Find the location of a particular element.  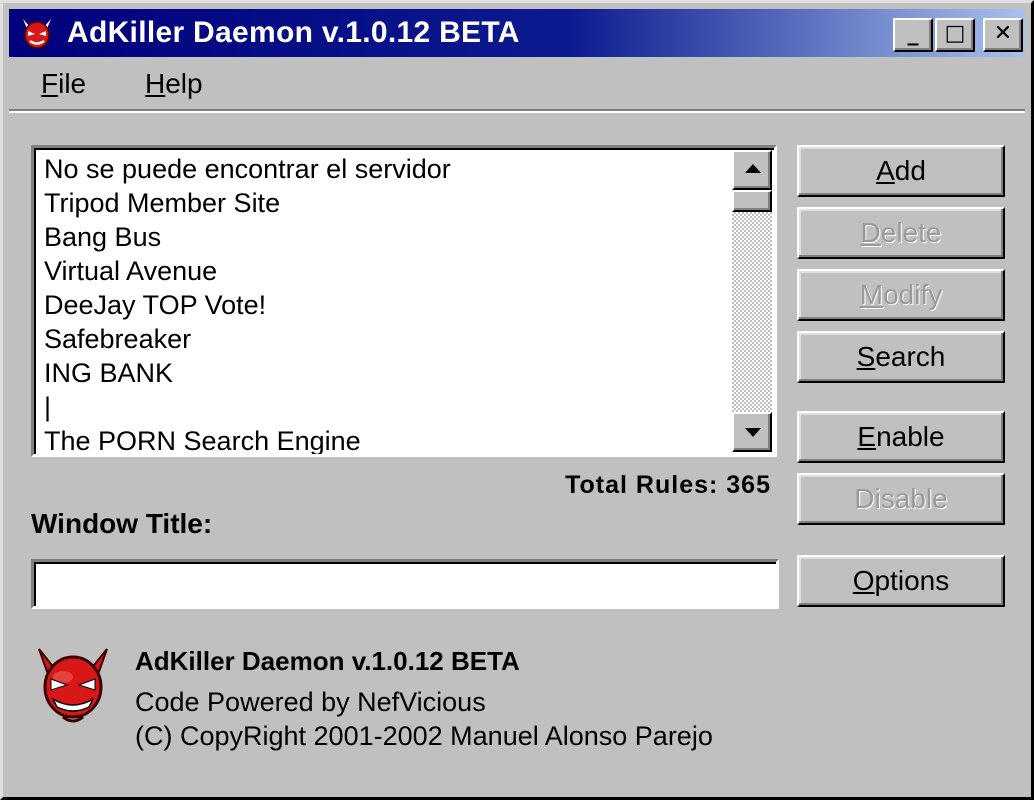

about-title: AdKiller Daemon v.1.0.12 BETA is located at coordinates (327, 661).